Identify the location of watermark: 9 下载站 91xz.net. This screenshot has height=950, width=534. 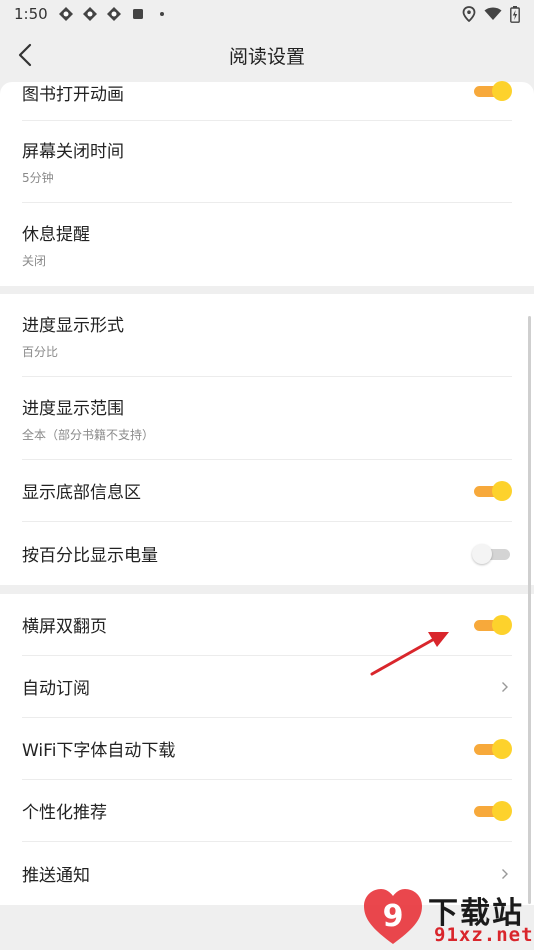
(448, 917).